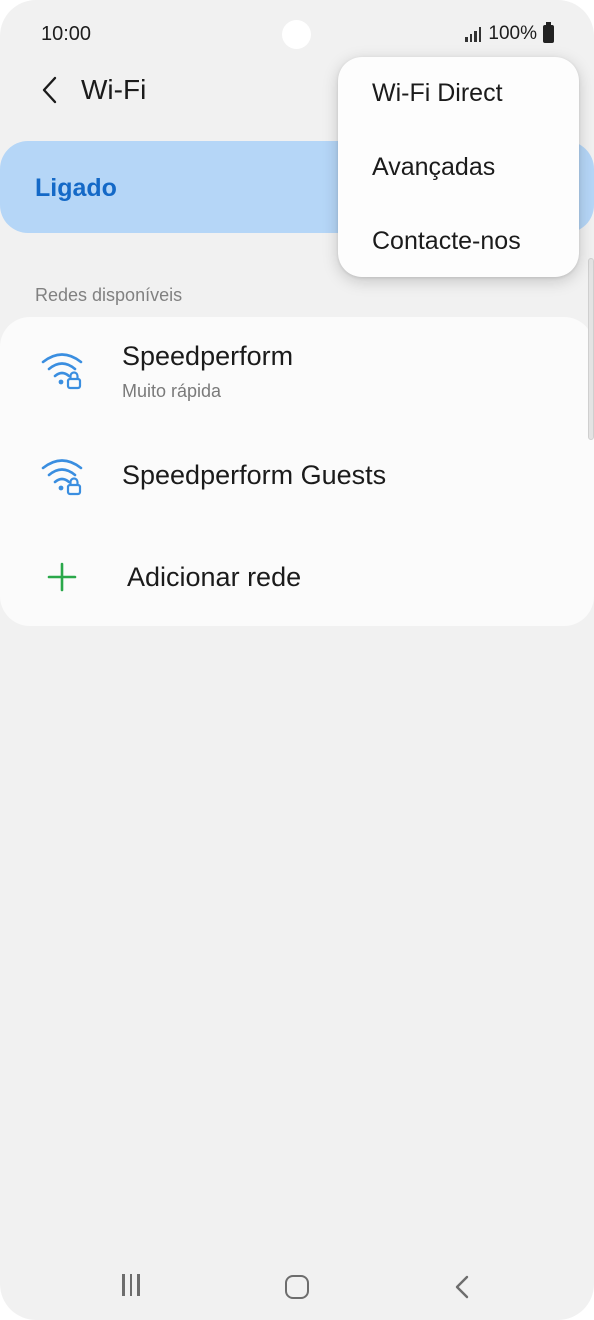 The height and width of the screenshot is (1320, 594). I want to click on menu-item-advanced: Avançadas, so click(433, 167).